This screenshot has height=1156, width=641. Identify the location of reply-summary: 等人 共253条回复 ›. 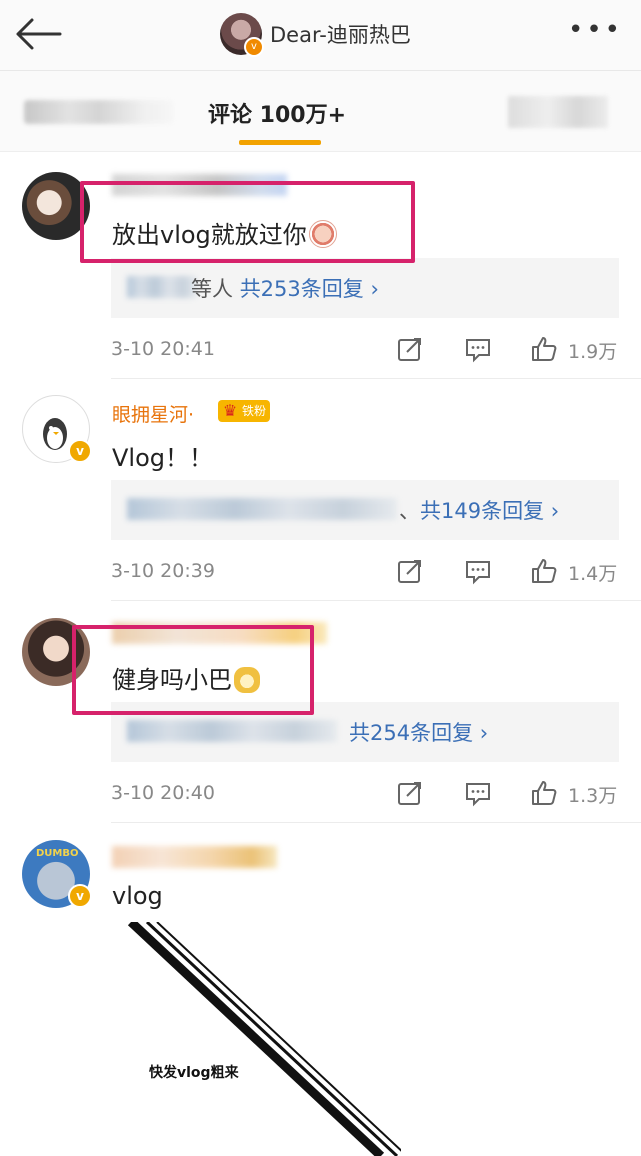
(365, 288).